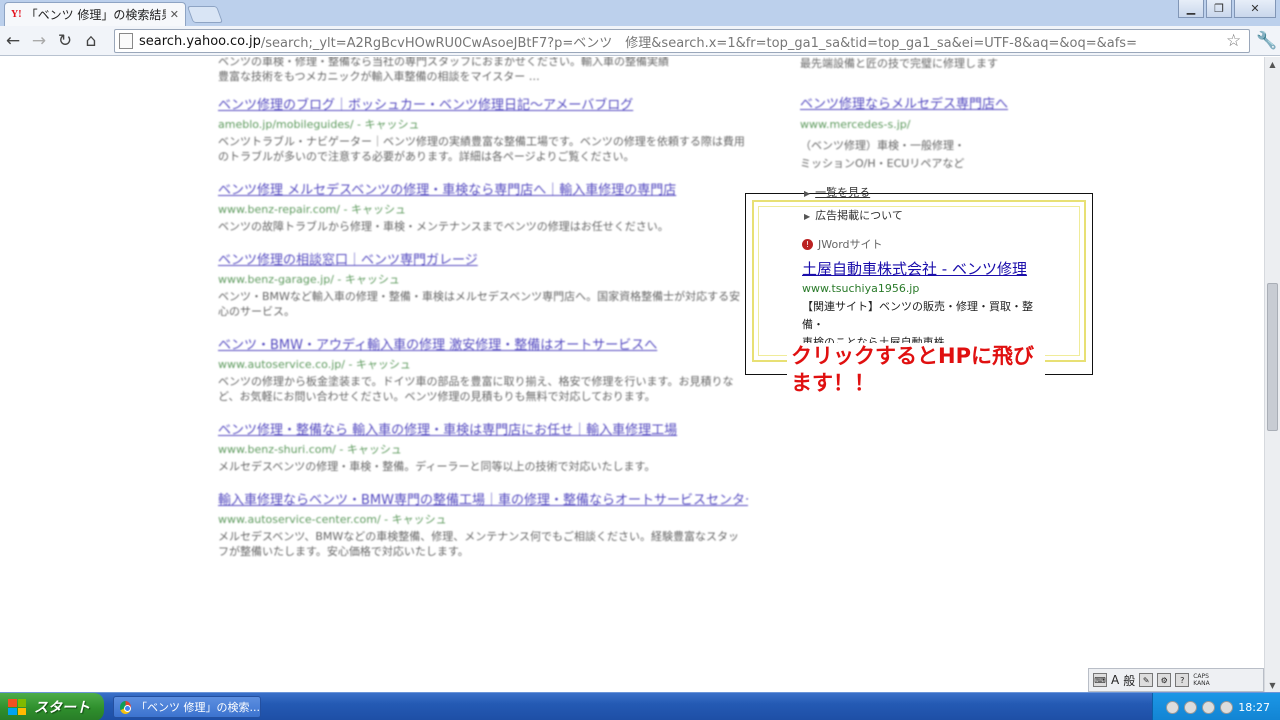  I want to click on ad-links: ▶ 一覧を見る ▶ 広告掲載について, so click(853, 205).